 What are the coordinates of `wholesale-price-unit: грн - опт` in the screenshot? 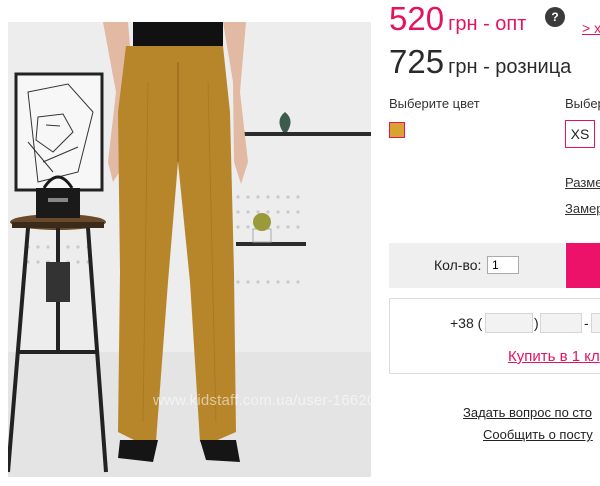 It's located at (487, 24).